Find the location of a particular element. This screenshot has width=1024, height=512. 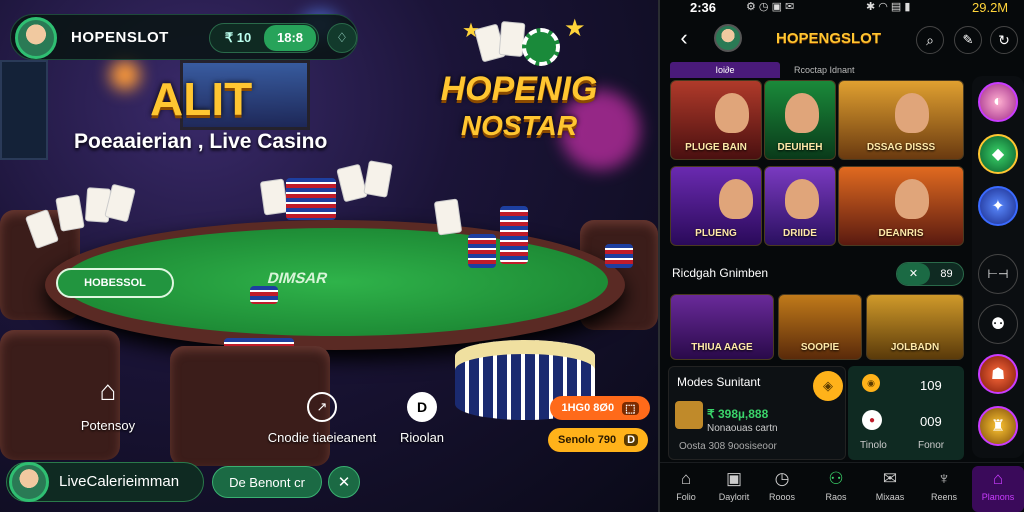

nav-planons: ⌂ Planons is located at coordinates (998, 489).